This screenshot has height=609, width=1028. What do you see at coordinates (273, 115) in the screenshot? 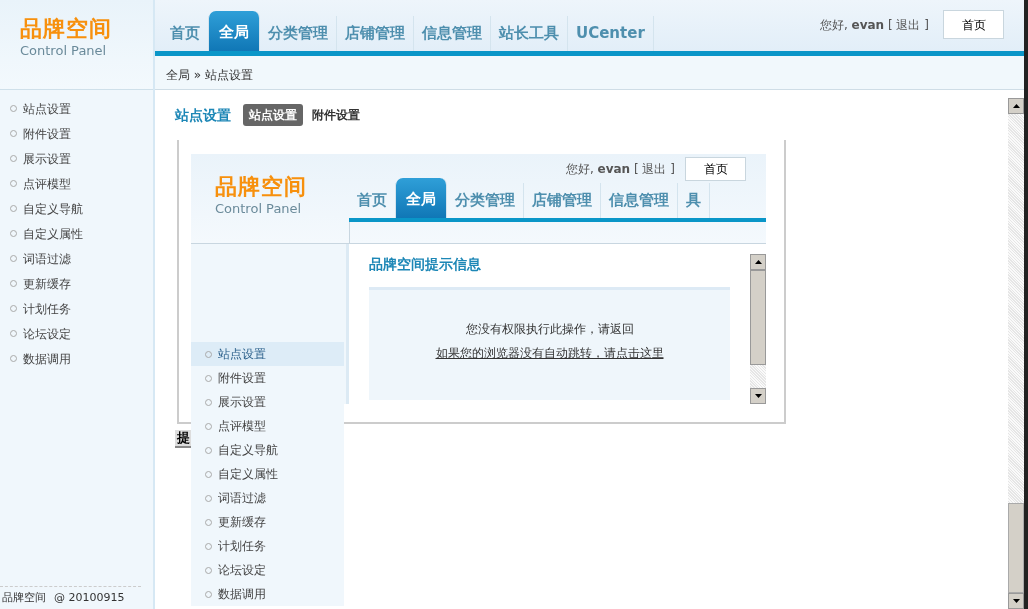
I see `sub-tab: 站点设置` at bounding box center [273, 115].